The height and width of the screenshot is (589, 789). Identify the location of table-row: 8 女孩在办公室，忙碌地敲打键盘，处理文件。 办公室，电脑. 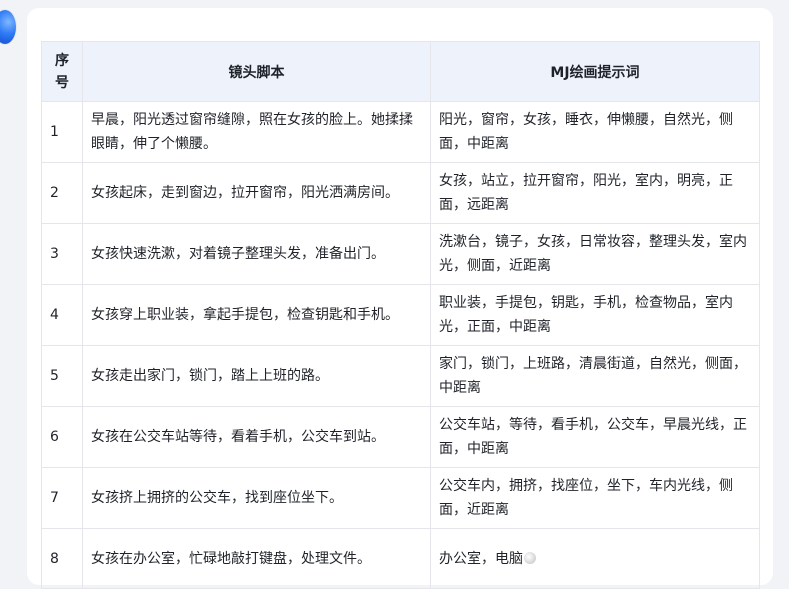
(400, 558).